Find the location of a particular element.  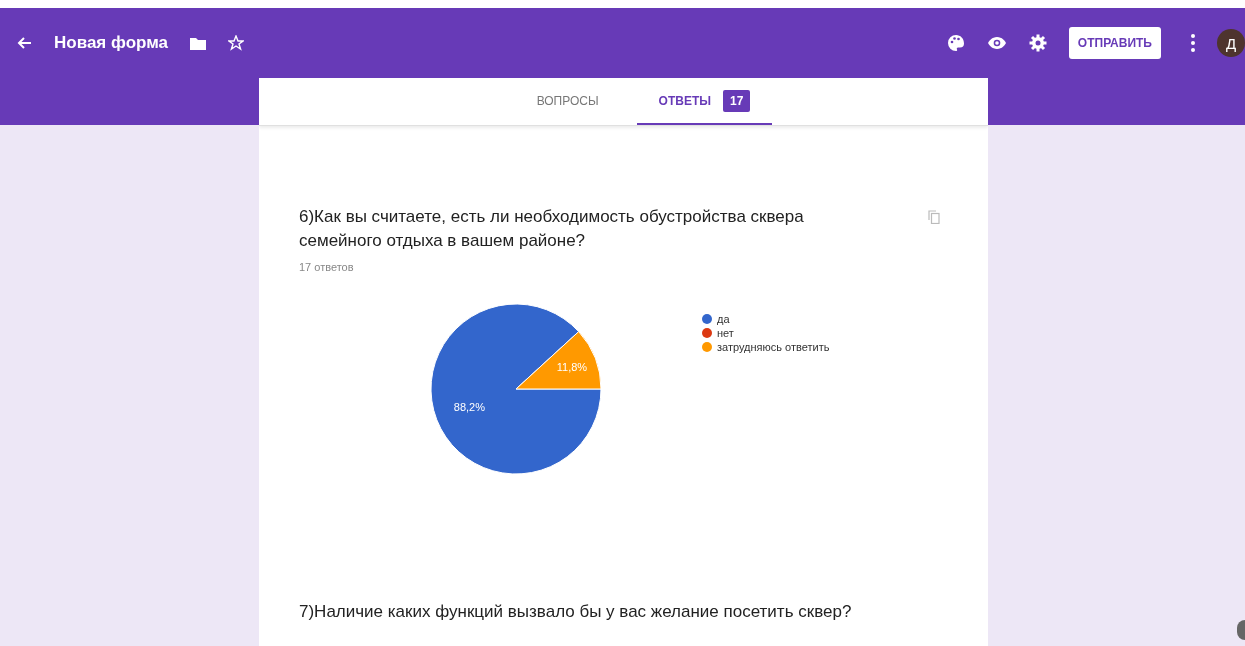

settings-icon is located at coordinates (1037, 43).